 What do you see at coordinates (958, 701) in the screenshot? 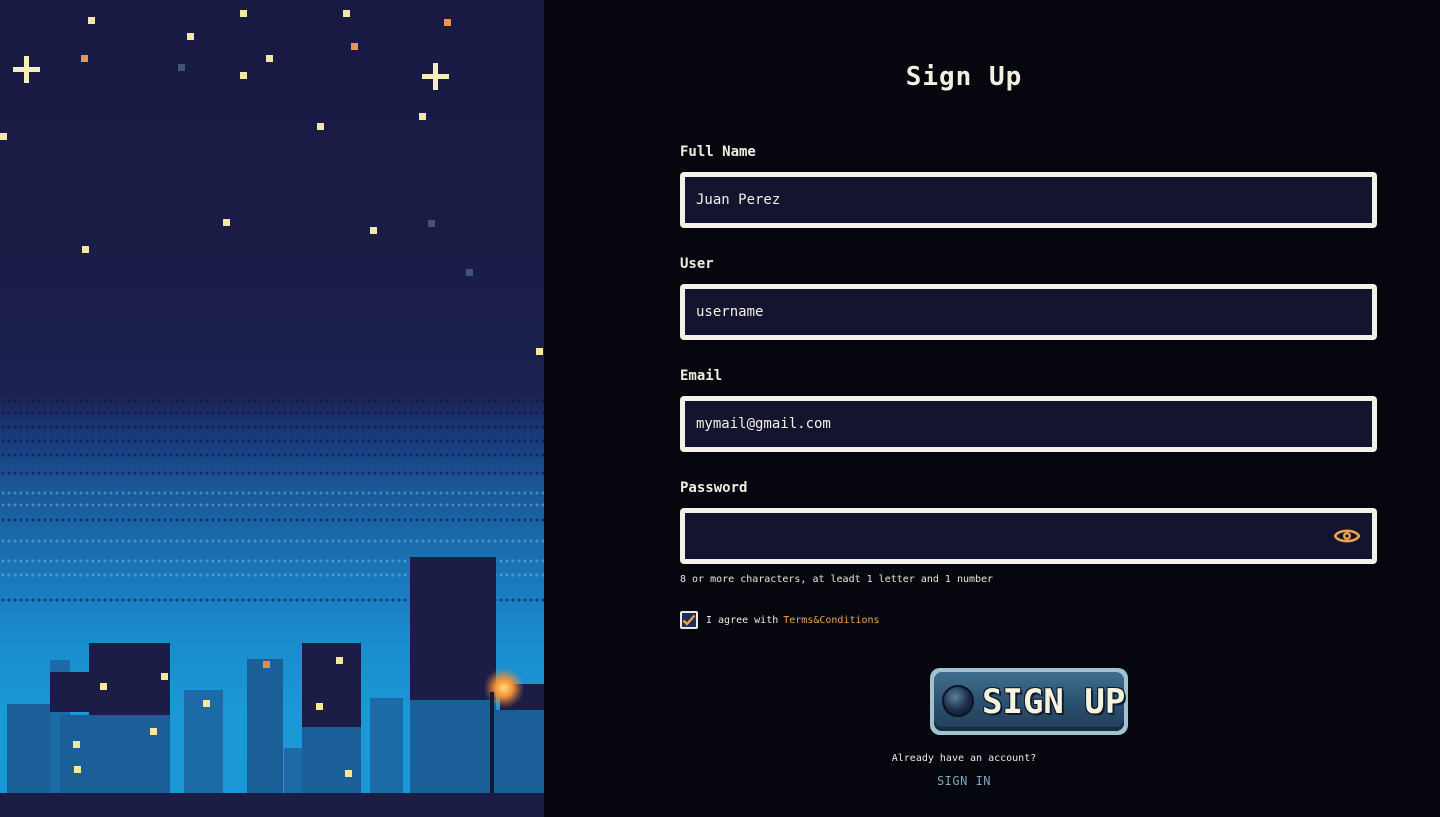
I see `orb-icon` at bounding box center [958, 701].